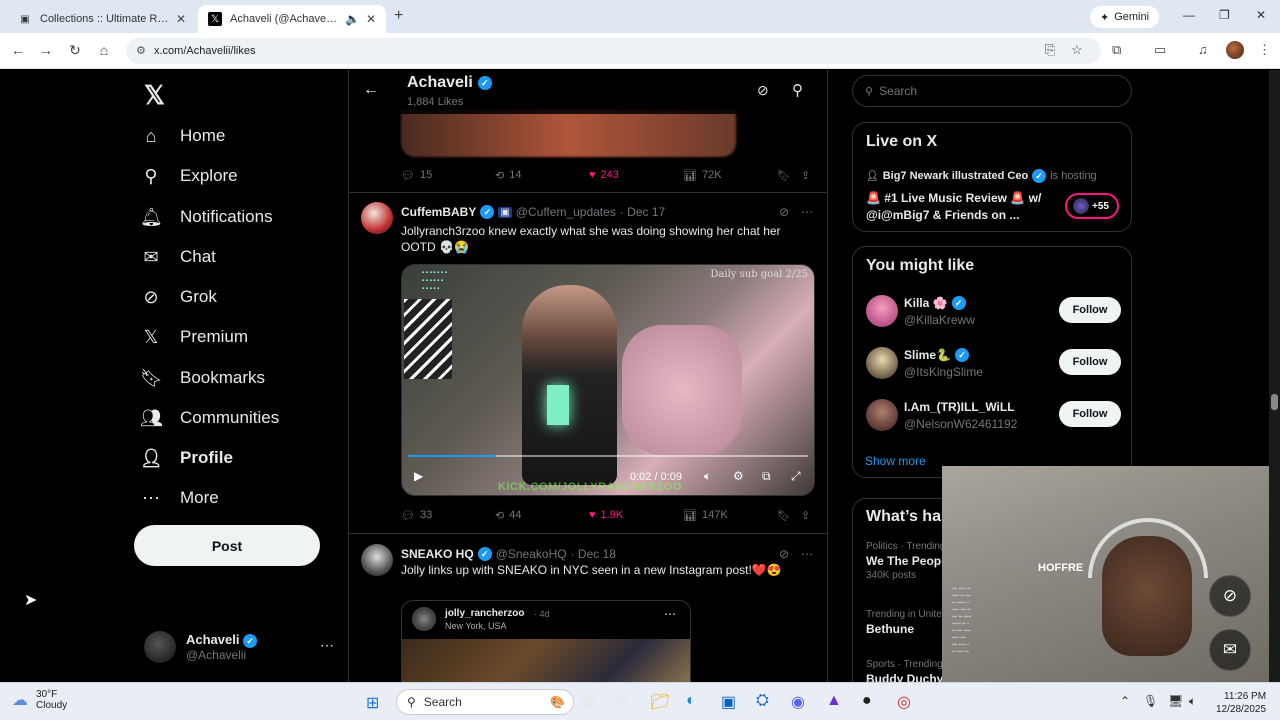  Describe the element at coordinates (1175, 701) in the screenshot. I see `network-icon: 🖥︎` at that location.